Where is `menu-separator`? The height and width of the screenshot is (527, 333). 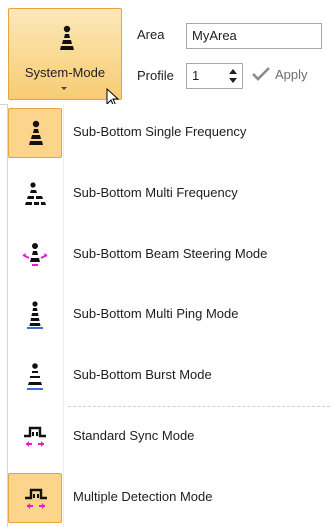 menu-separator is located at coordinates (199, 406).